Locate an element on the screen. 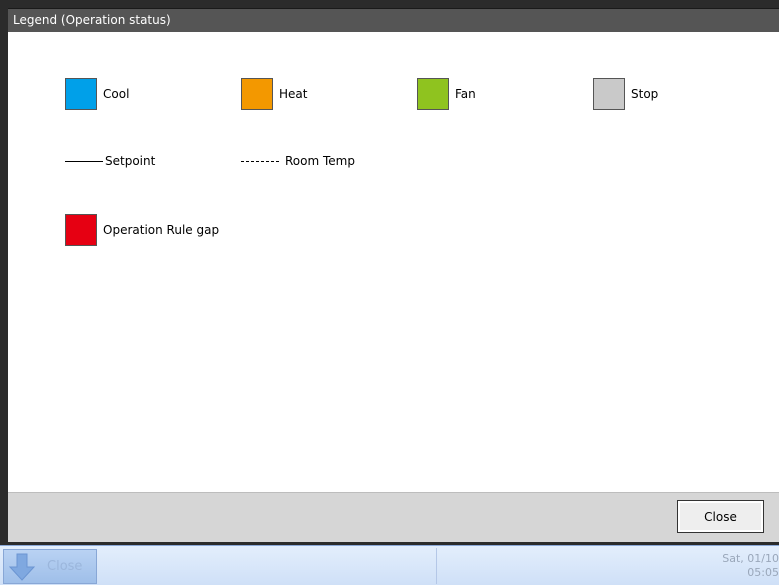  legend-item-setpoint: Setpoint is located at coordinates (110, 161).